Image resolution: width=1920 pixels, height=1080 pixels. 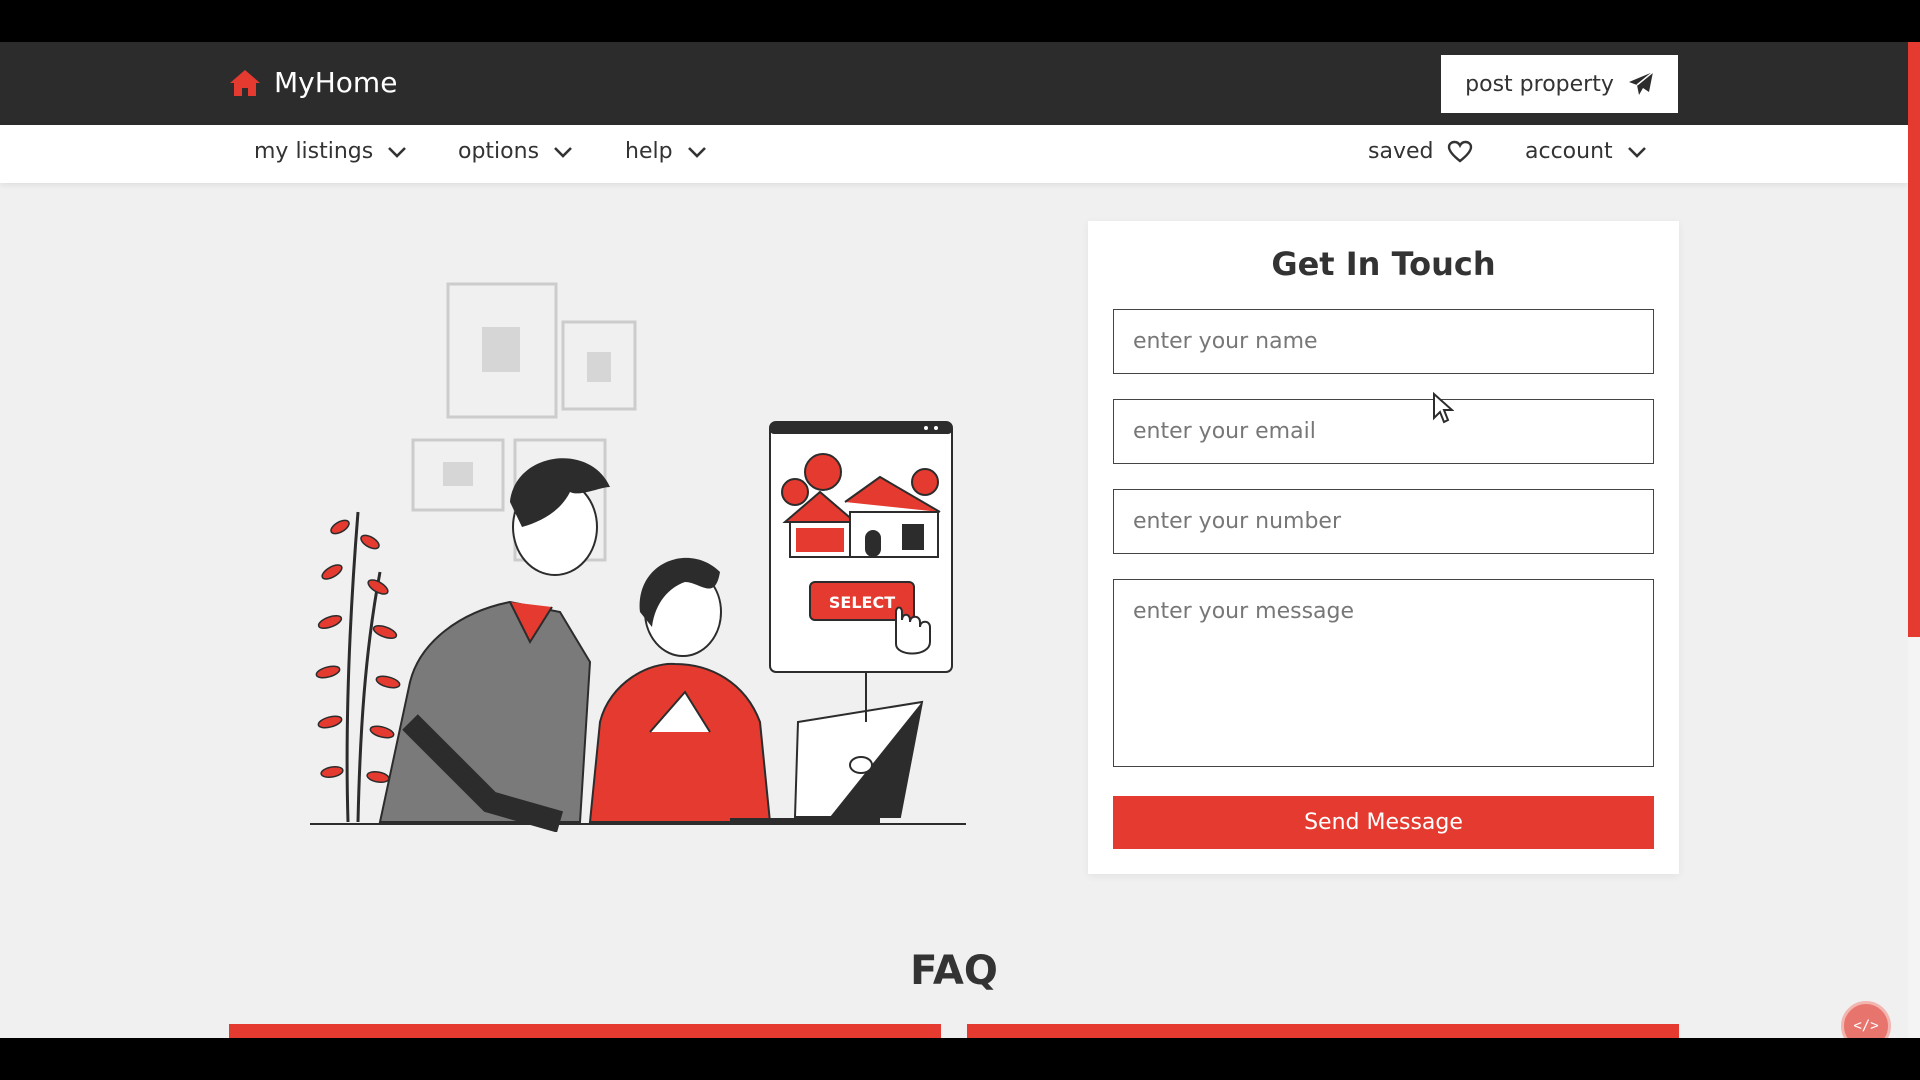 I want to click on site-logo-text: MyHome, so click(x=336, y=82).